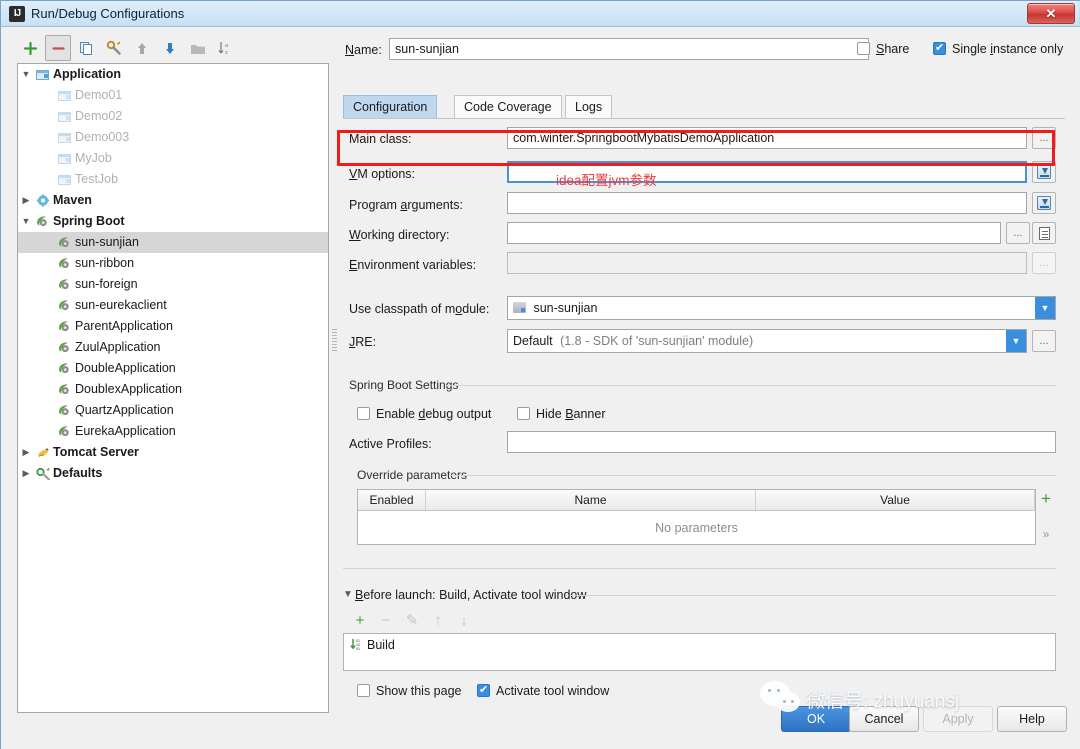  Describe the element at coordinates (173, 410) in the screenshot. I see `tree-item-quartzapplication: QuartzApplication` at that location.